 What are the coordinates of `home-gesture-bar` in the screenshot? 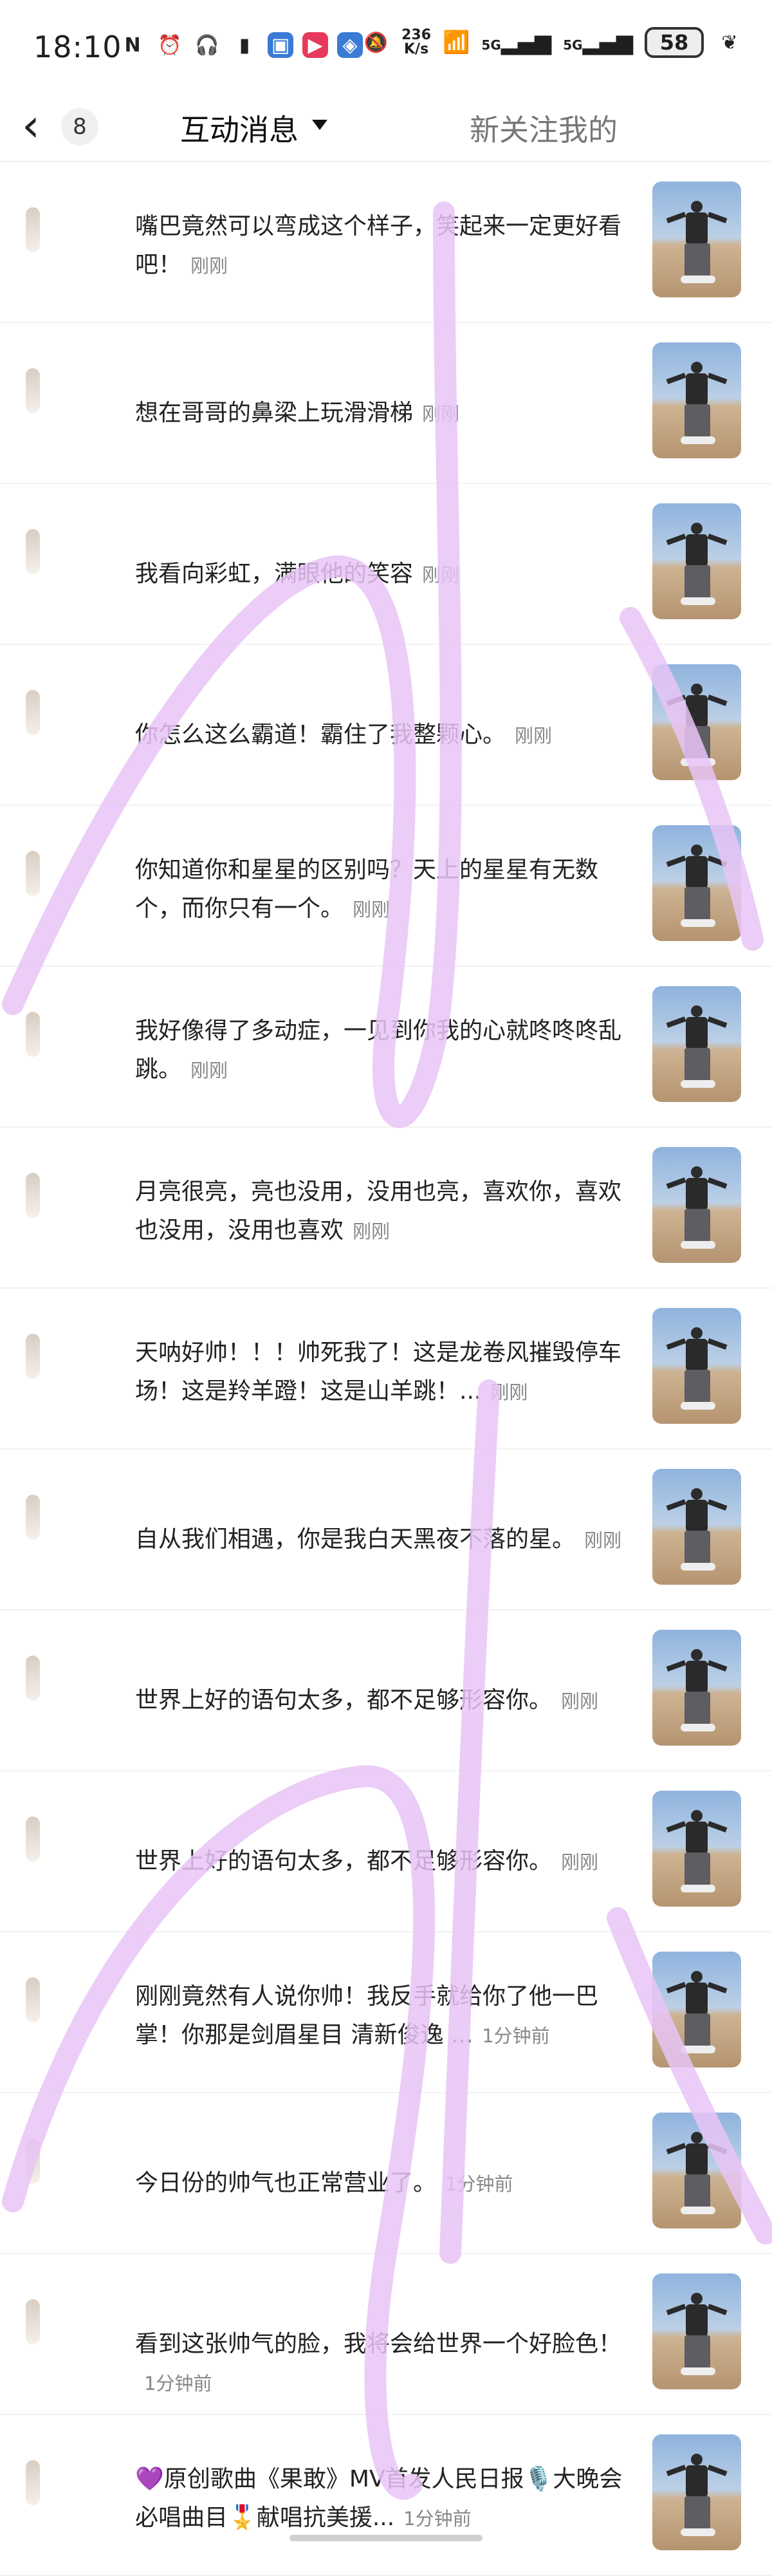 It's located at (386, 2538).